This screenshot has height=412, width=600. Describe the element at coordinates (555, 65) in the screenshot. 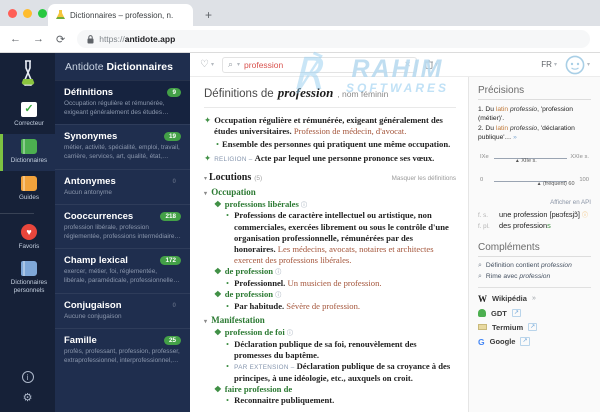

I see `chevron-down-icon: ▾` at that location.